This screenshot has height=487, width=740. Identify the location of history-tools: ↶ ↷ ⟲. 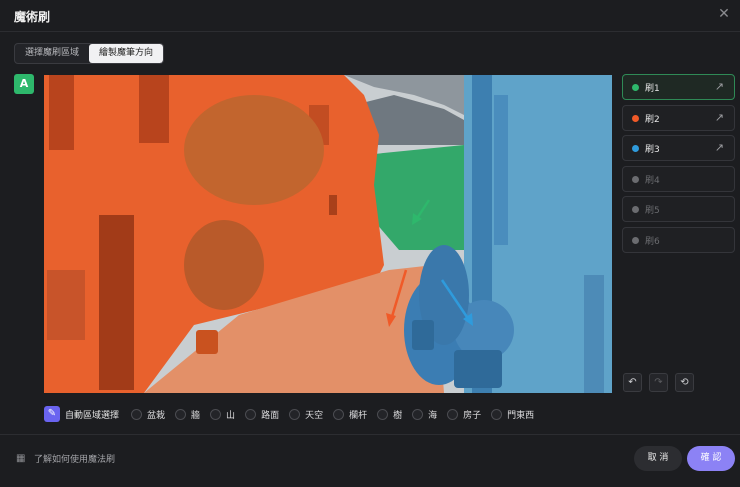
(658, 382).